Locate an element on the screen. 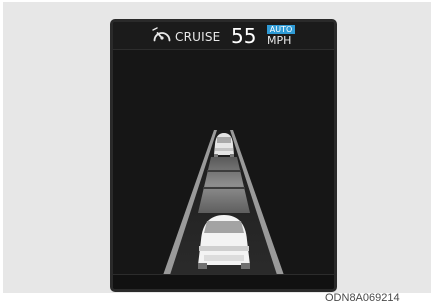  figure-code: ODN8A069214 is located at coordinates (362, 298).